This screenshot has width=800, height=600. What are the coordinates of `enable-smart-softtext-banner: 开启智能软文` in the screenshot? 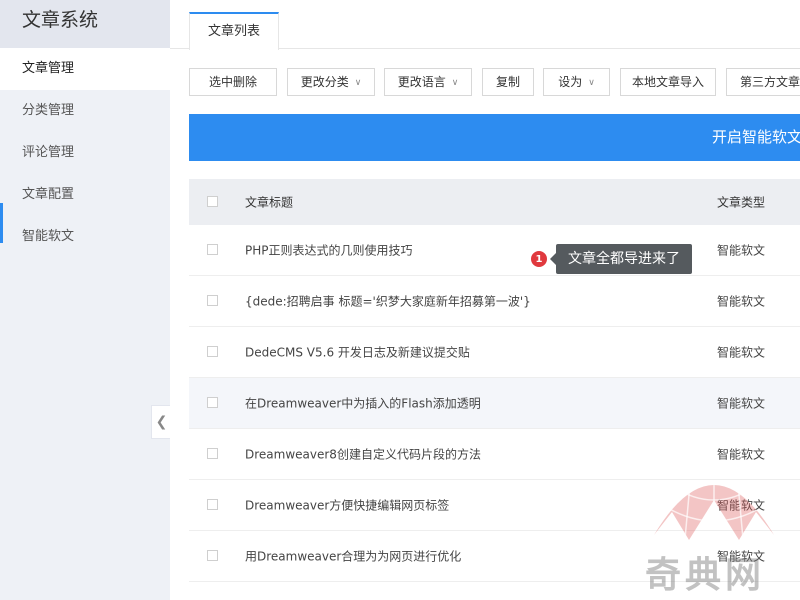 It's located at (494, 137).